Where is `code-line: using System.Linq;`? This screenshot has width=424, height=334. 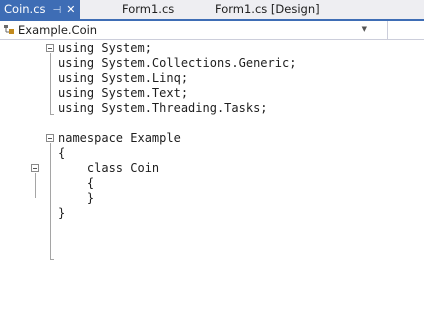
code-line: using System.Linq; is located at coordinates (123, 78).